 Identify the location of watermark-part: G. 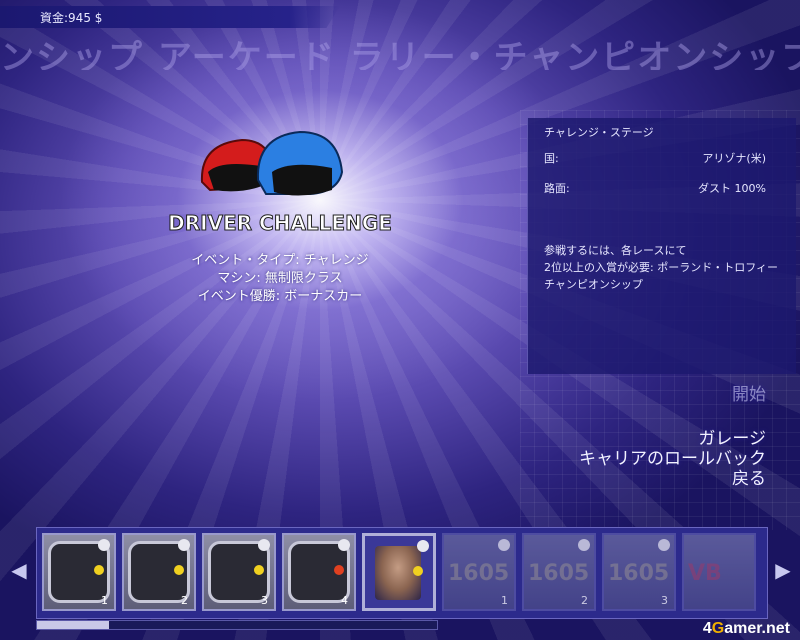
(718, 628).